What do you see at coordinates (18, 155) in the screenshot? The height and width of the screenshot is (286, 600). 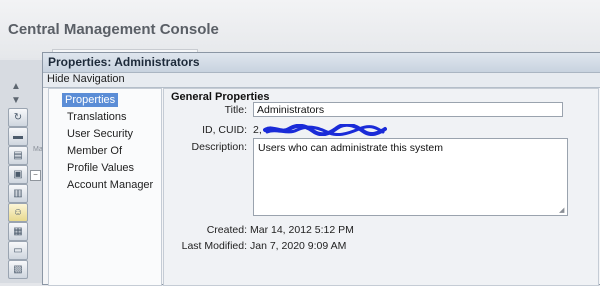 I see `document-icon: ▤` at bounding box center [18, 155].